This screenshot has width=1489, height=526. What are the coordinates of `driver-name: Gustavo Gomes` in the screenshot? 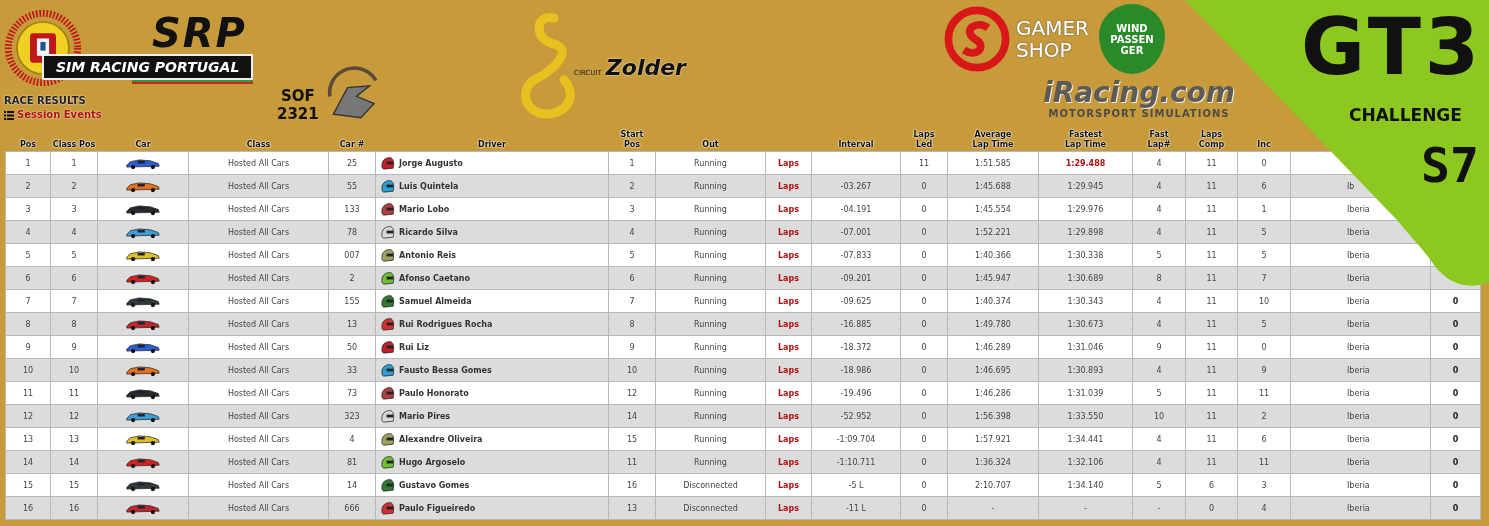 It's located at (434, 485).